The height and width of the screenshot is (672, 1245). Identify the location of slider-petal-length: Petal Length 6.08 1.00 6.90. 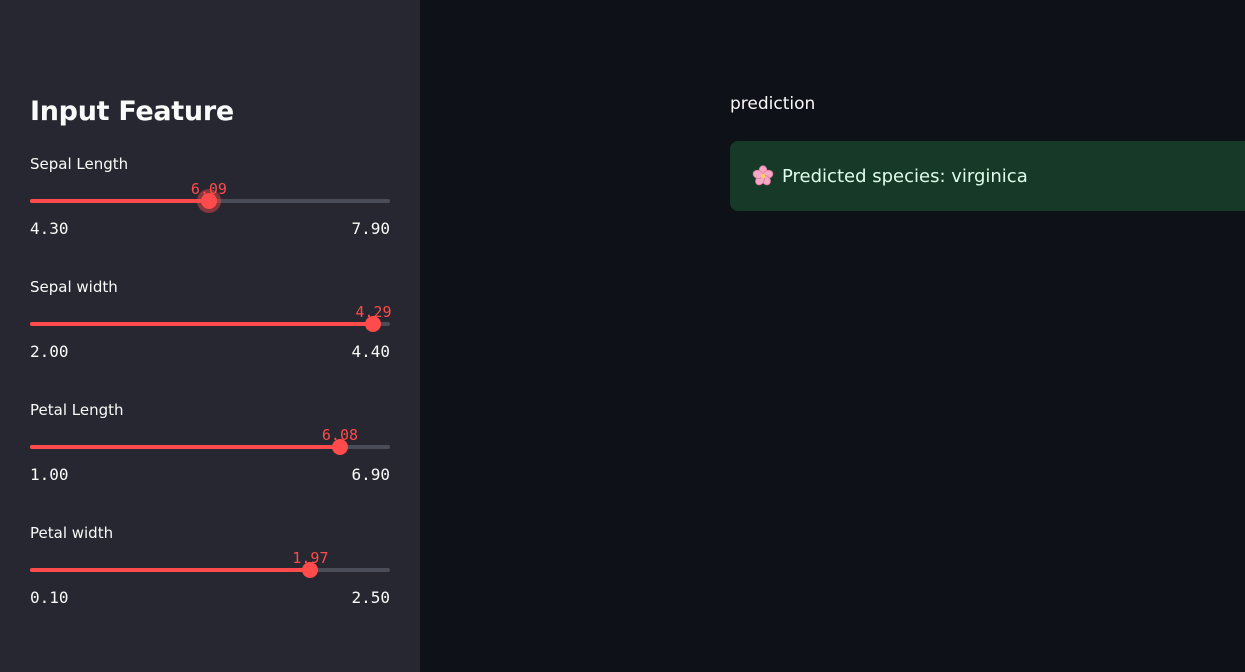
(210, 451).